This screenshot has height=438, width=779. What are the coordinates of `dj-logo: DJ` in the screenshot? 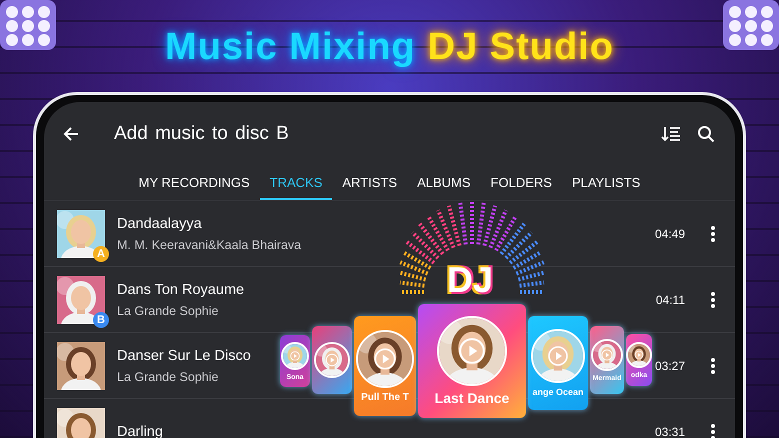 It's located at (470, 280).